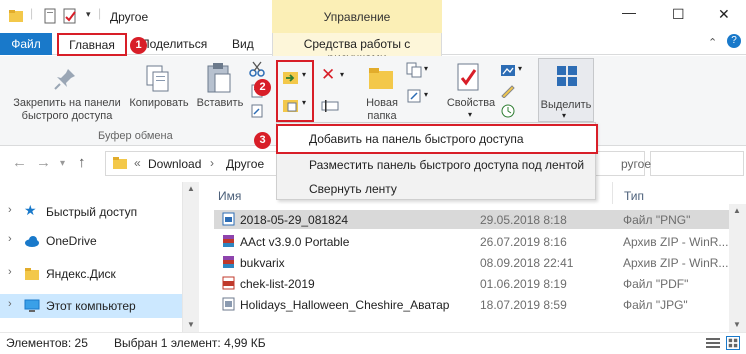 Image resolution: width=746 pixels, height=354 pixels. What do you see at coordinates (159, 103) in the screenshot?
I see `copy-button: Копировать` at bounding box center [159, 103].